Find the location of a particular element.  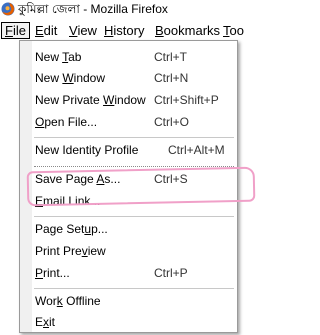

menu-item-new-identity-profile: New Identity Profile Ctrl+Alt+M is located at coordinates (135, 150).